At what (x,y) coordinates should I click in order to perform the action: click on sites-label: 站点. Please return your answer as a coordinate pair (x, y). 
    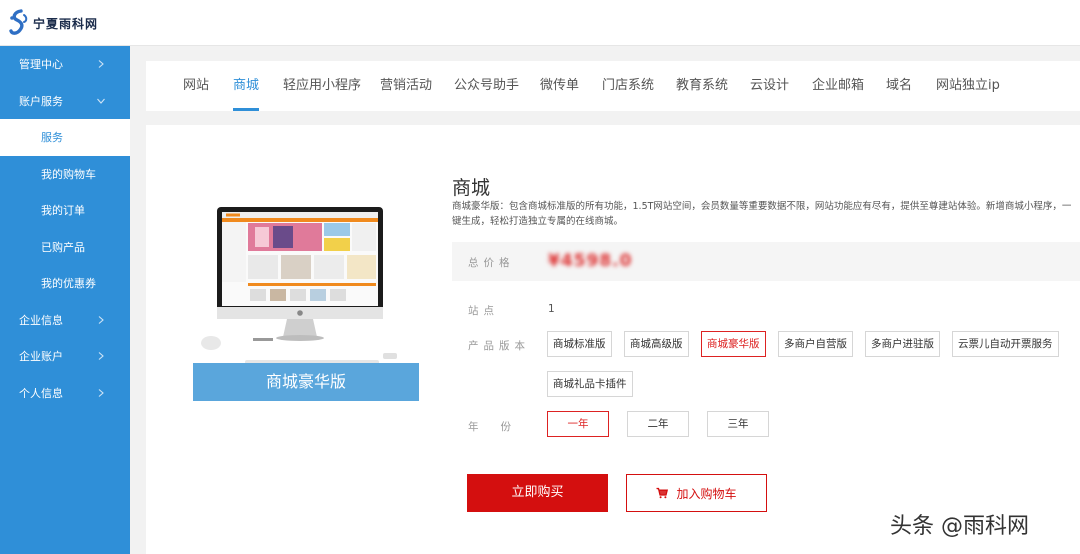
    Looking at the image, I should click on (483, 311).